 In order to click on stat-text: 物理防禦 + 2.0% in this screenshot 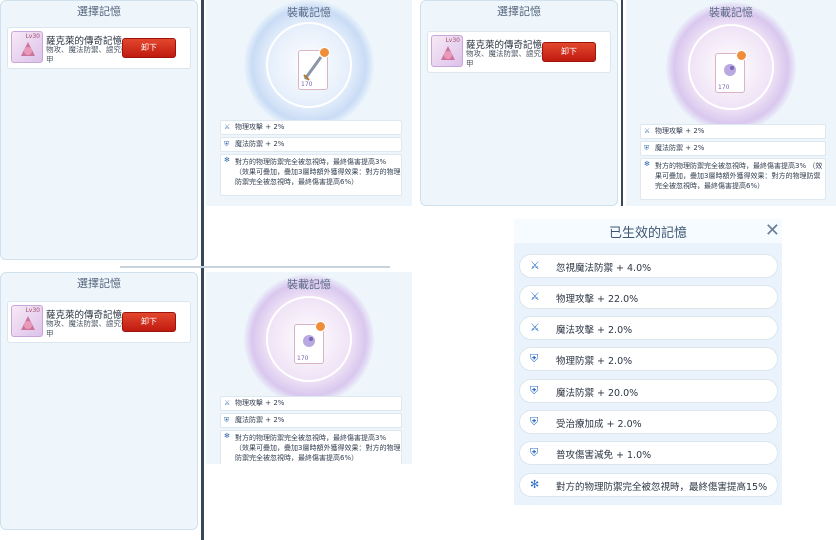, I will do `click(594, 361)`.